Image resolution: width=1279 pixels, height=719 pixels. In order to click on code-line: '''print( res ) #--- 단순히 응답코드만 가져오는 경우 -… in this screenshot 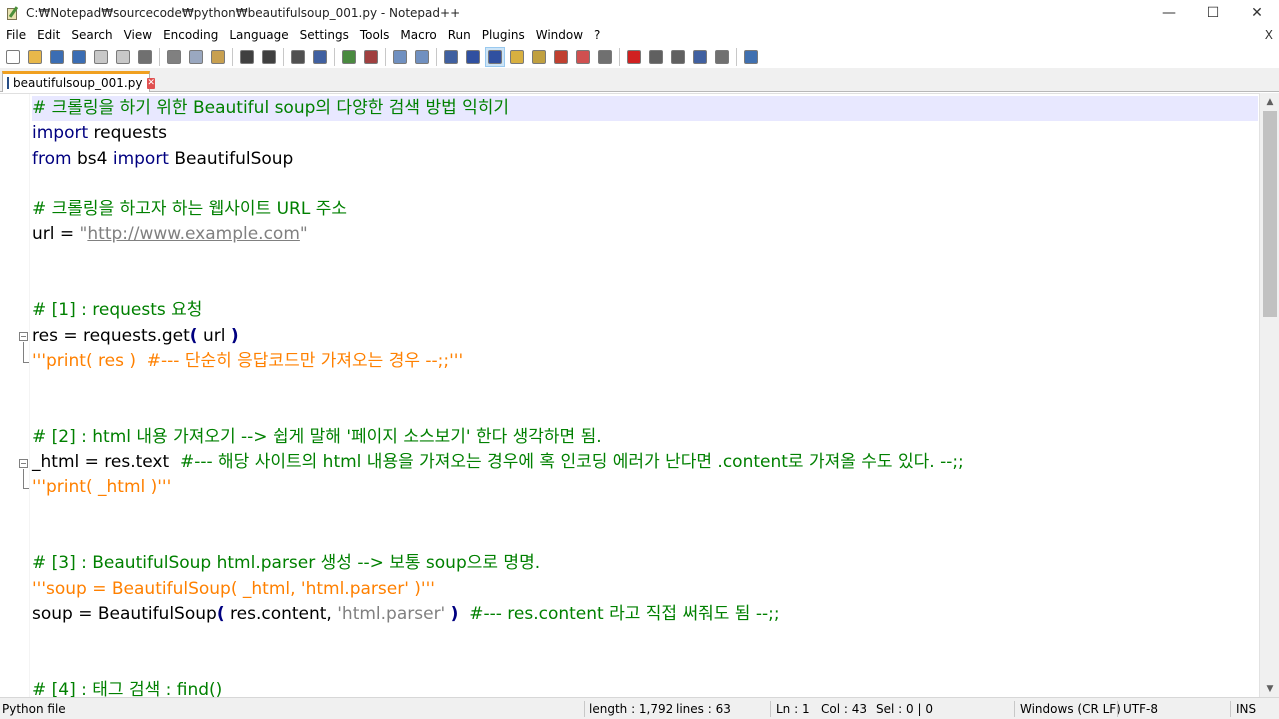, I will do `click(645, 361)`.